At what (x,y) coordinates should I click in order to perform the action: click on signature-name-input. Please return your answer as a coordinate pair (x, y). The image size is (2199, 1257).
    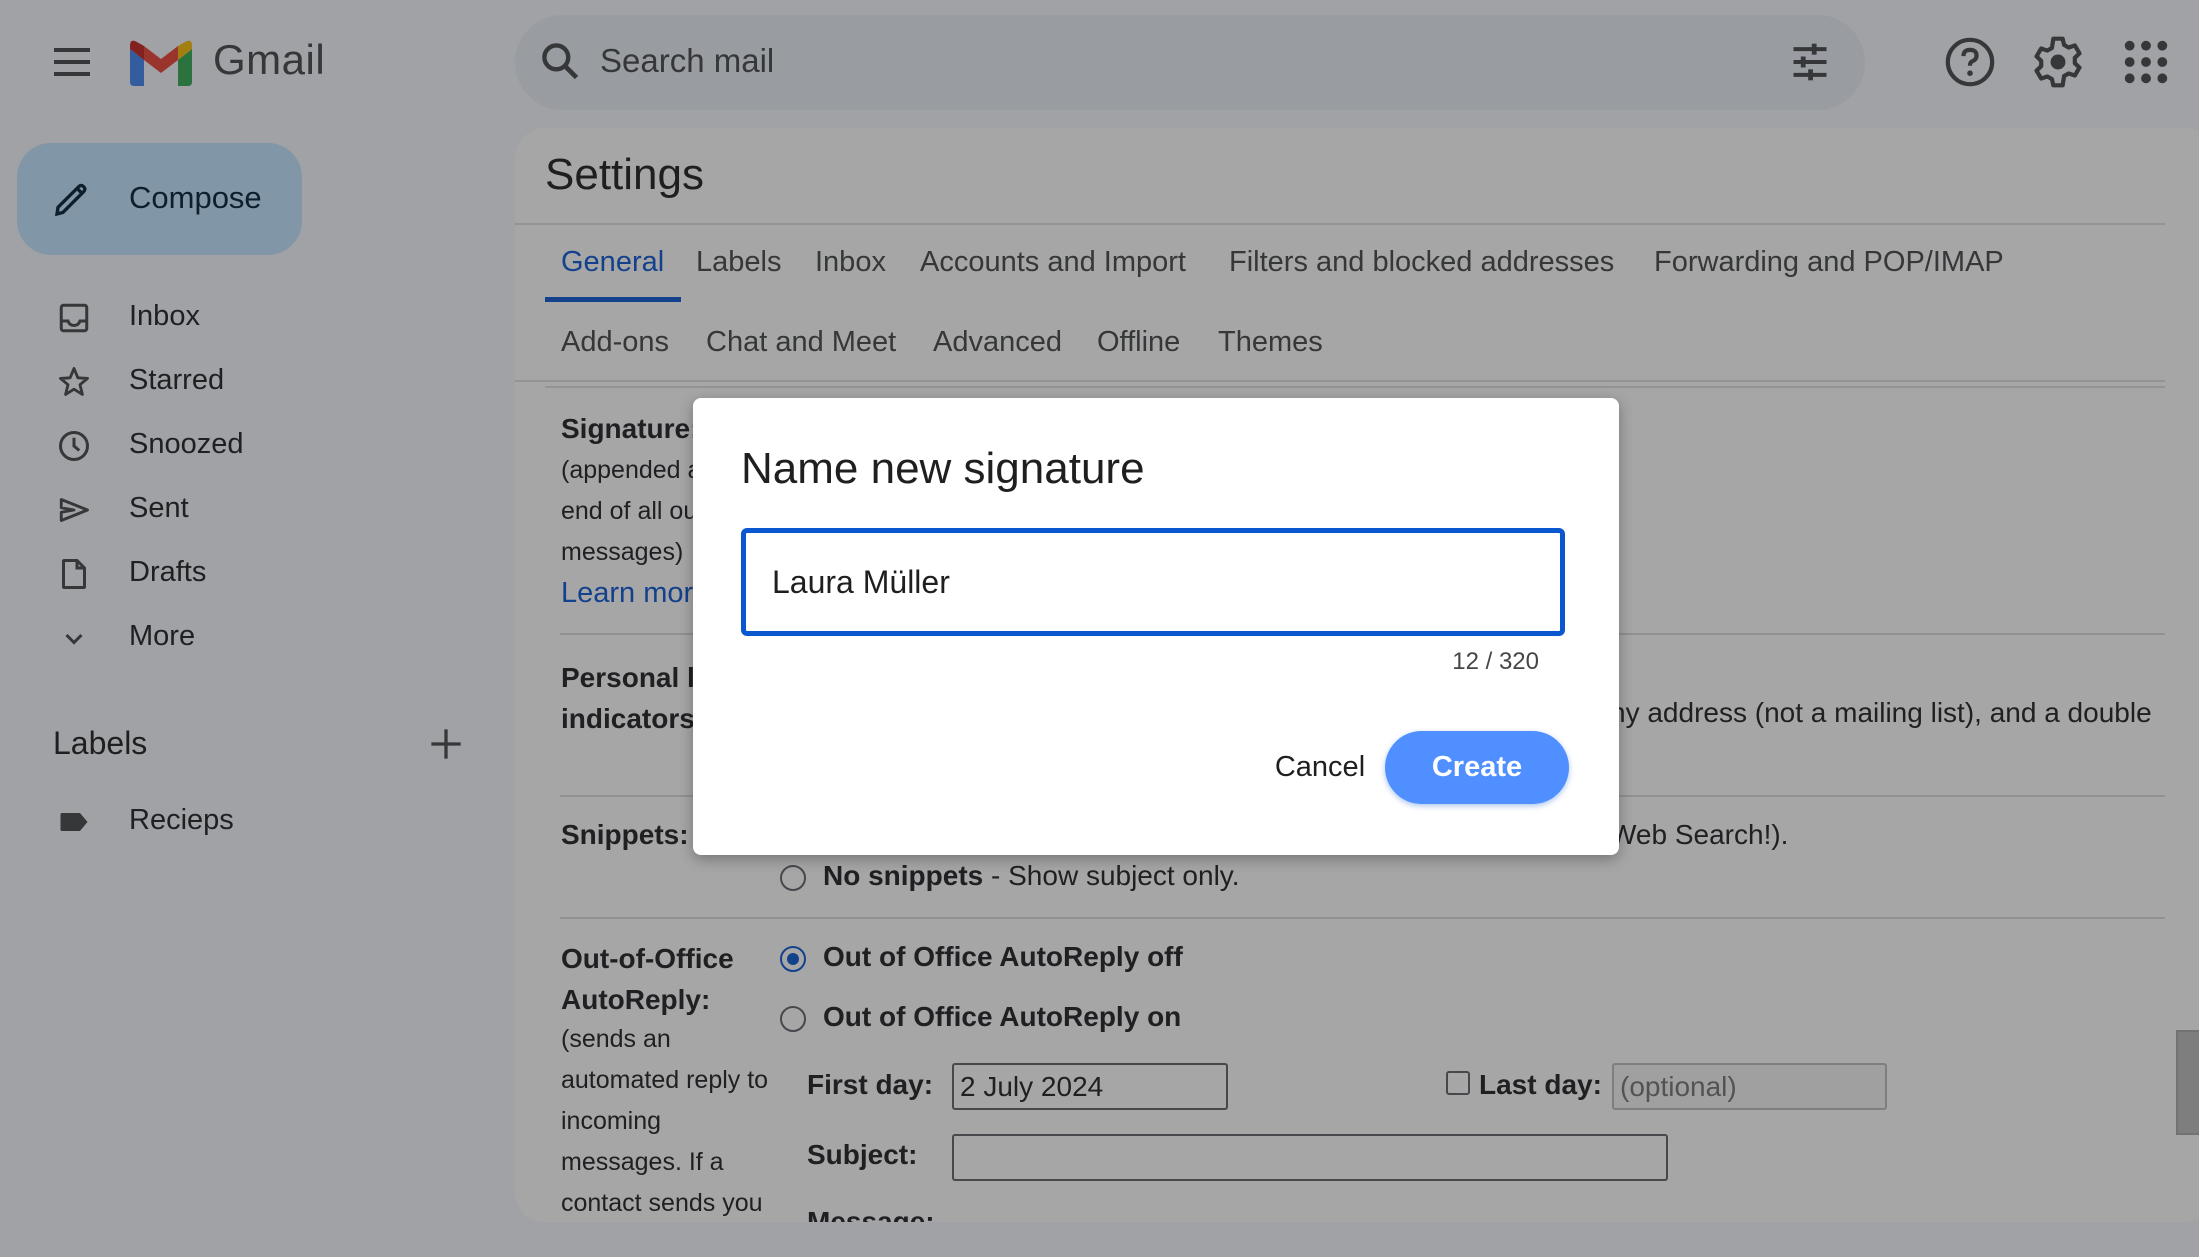
    Looking at the image, I should click on (1153, 582).